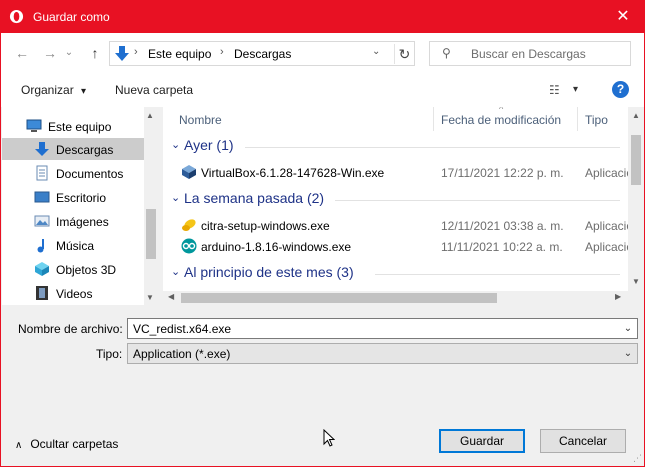 The image size is (645, 467). I want to click on hide-folders-button: ∧ Ocultar carpetas, so click(66, 444).